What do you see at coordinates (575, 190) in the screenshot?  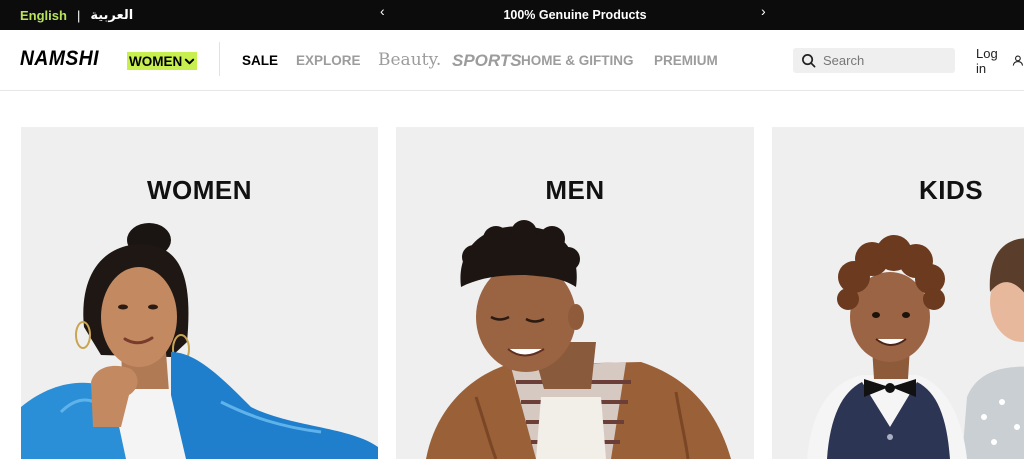 I see `category-title-men: MEN` at bounding box center [575, 190].